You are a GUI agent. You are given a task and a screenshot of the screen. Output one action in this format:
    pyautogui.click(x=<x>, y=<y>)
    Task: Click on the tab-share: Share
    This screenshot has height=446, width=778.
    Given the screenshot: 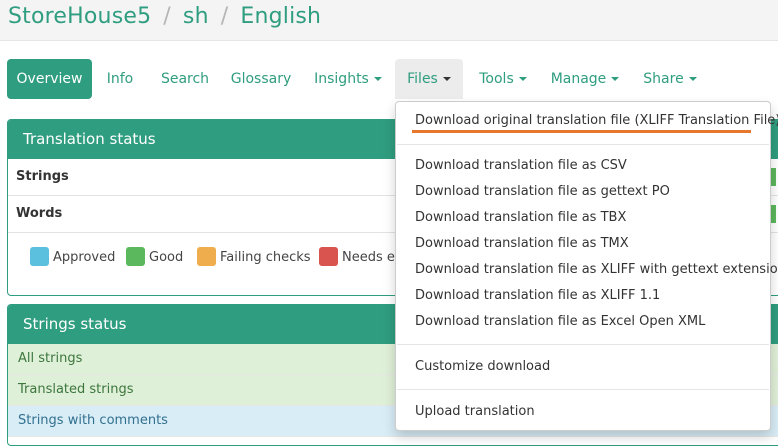 What is the action you would take?
    pyautogui.click(x=670, y=79)
    